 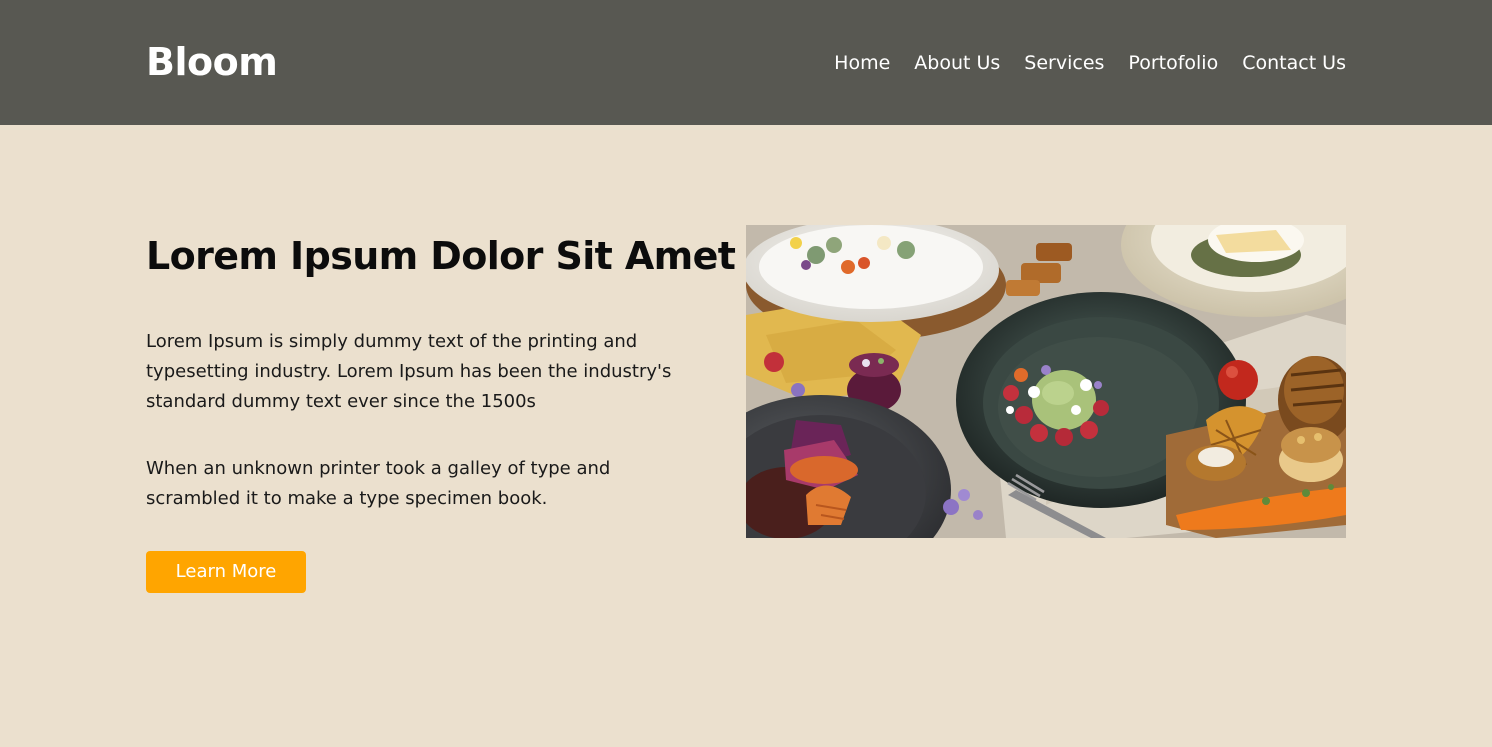 I want to click on learn-more-button: Learn More, so click(x=226, y=572).